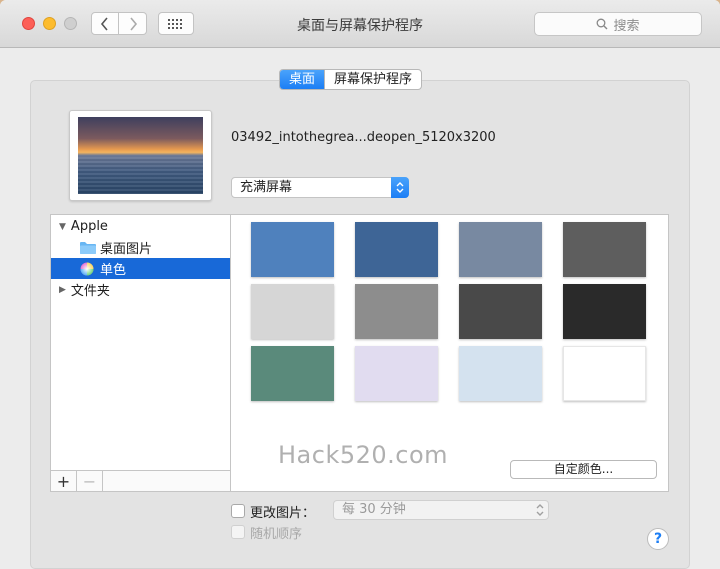 This screenshot has height=569, width=720. Describe the element at coordinates (283, 513) in the screenshot. I see `change-picture-label: 更改图片：` at that location.